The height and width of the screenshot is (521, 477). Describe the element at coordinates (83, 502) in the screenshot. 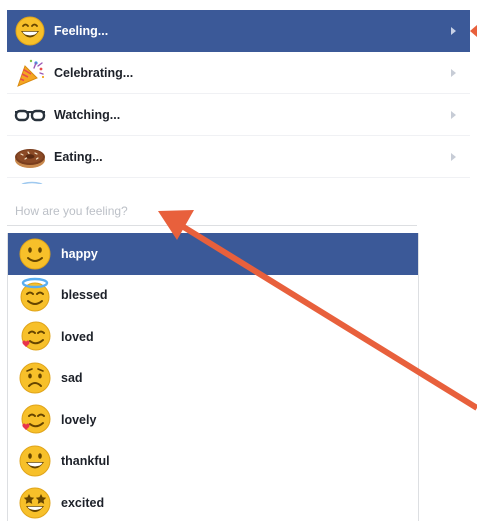

I see `feeling-label: excited` at that location.